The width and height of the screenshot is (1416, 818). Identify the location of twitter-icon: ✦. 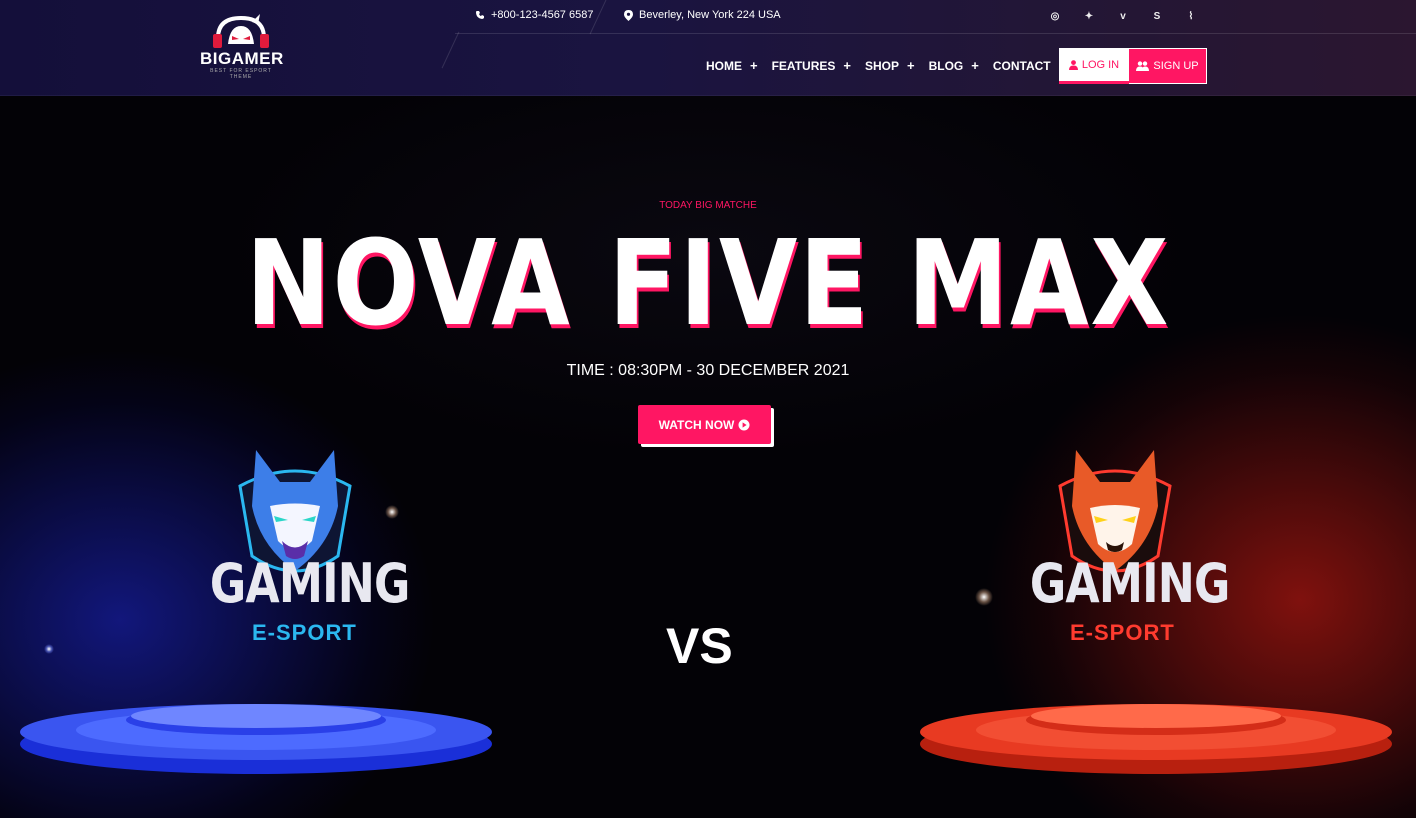
(1089, 16).